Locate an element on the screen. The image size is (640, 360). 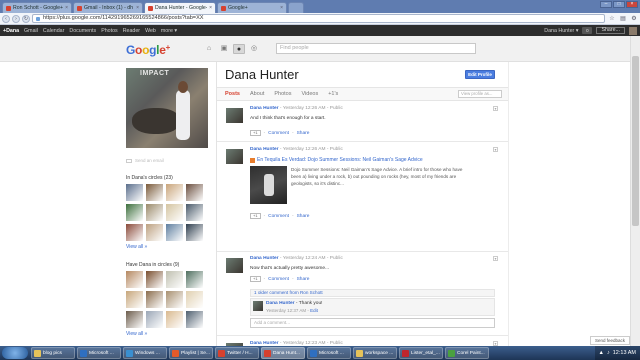
gbar-gmail-link: Gmail is located at coordinates (31, 31).